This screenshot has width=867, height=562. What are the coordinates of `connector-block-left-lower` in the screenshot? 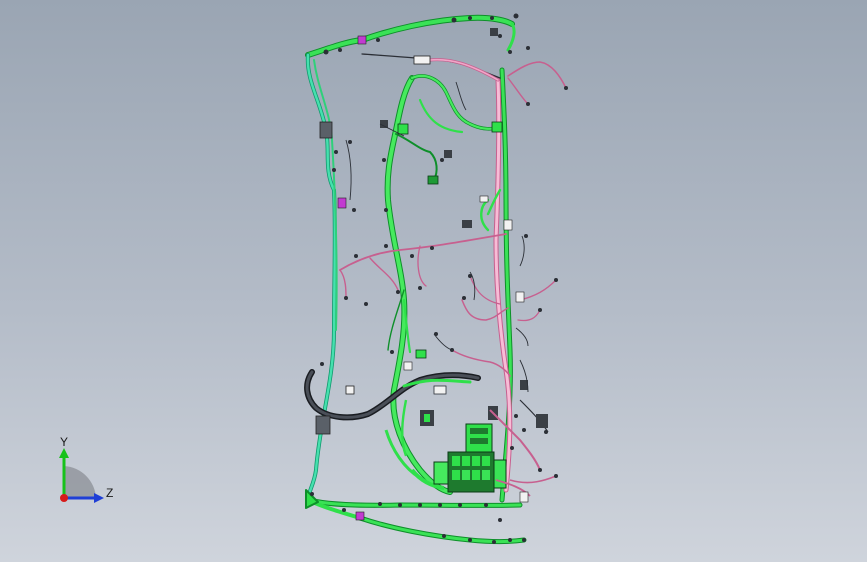 It's located at (323, 425).